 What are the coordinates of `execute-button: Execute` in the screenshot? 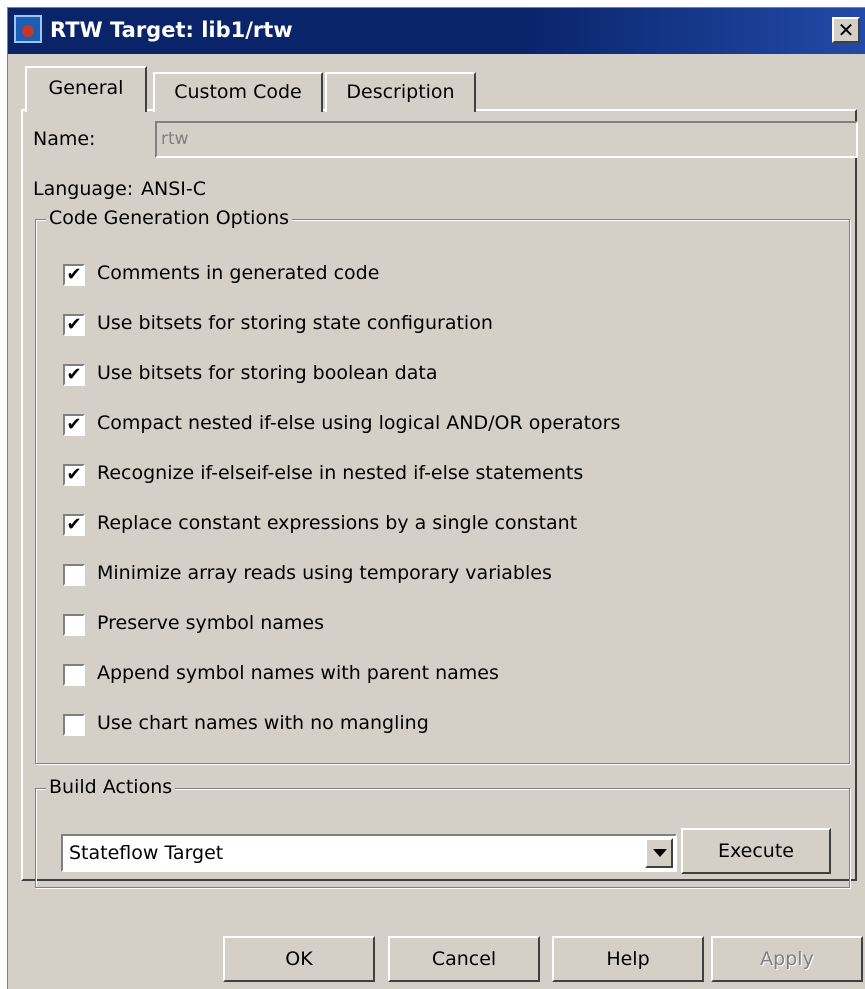 It's located at (756, 851).